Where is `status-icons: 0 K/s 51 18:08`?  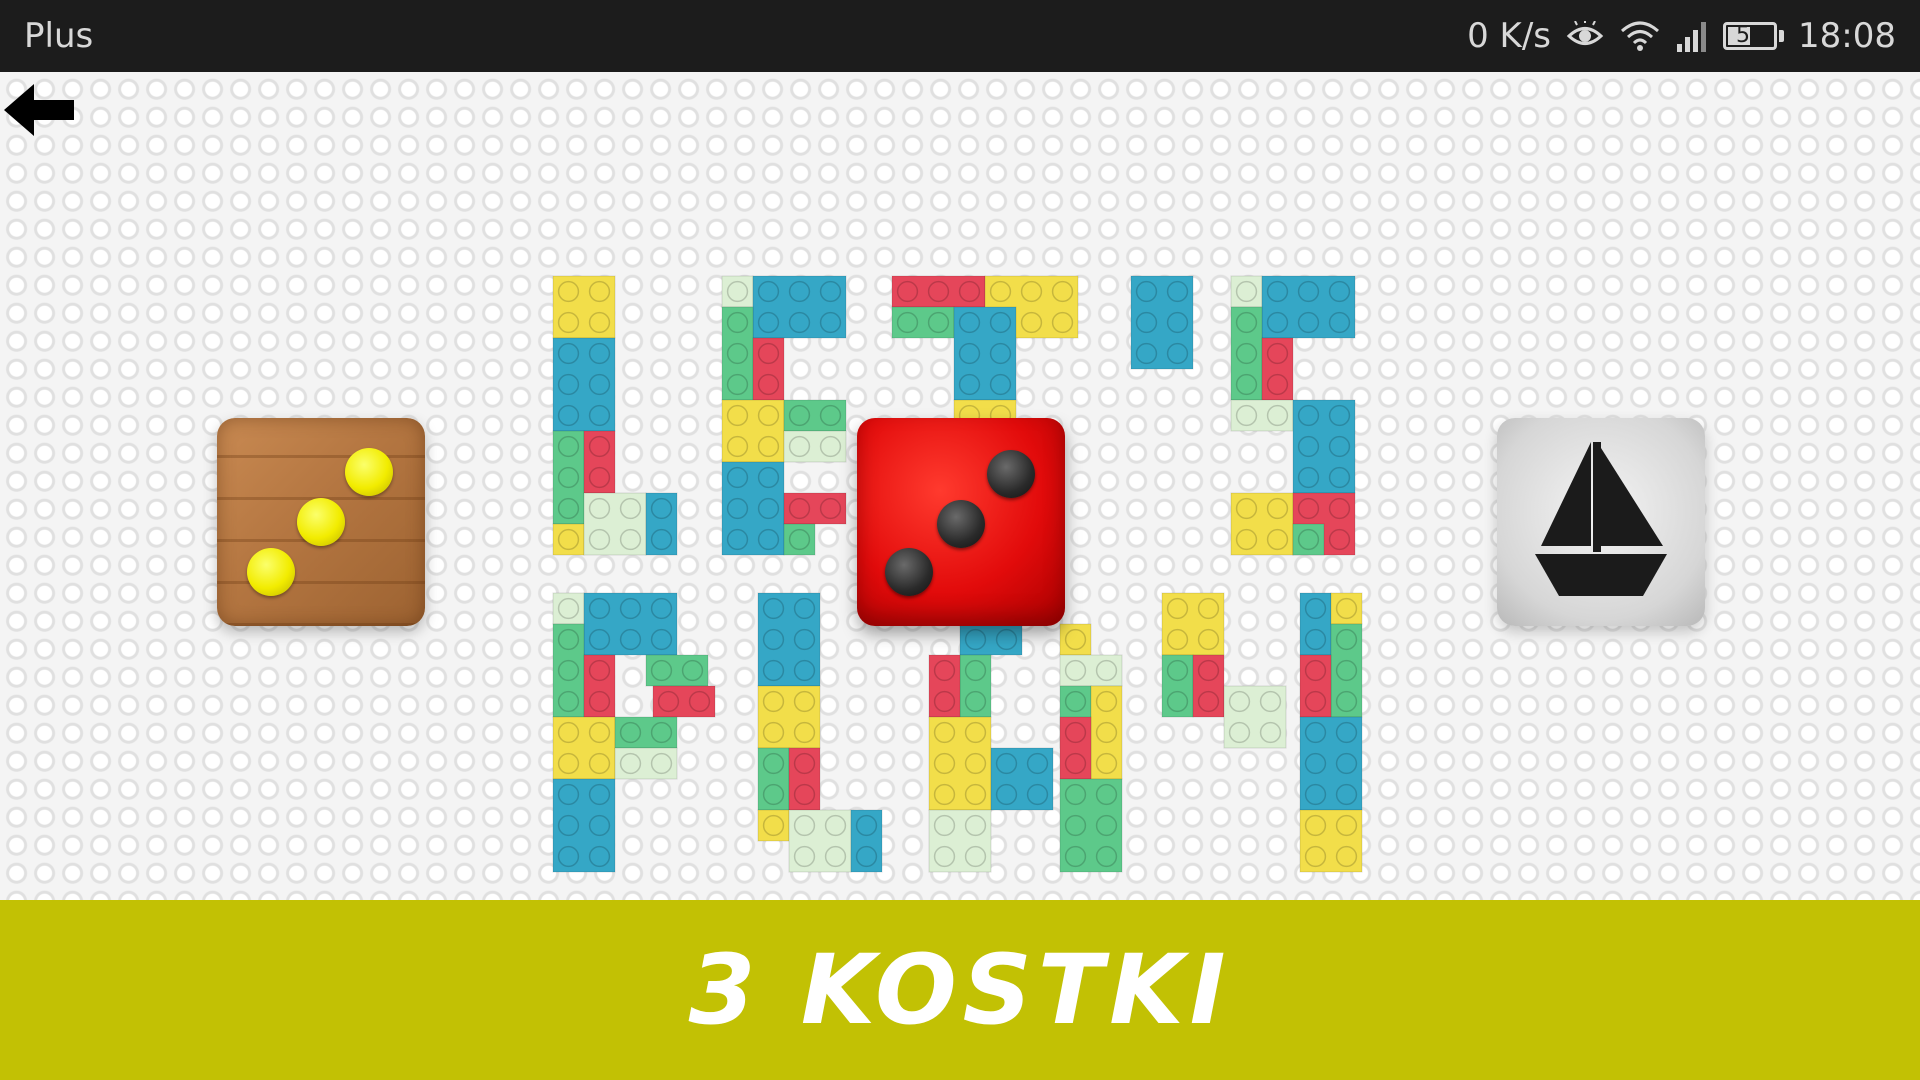
status-icons: 0 K/s 51 18:08 is located at coordinates (1681, 36).